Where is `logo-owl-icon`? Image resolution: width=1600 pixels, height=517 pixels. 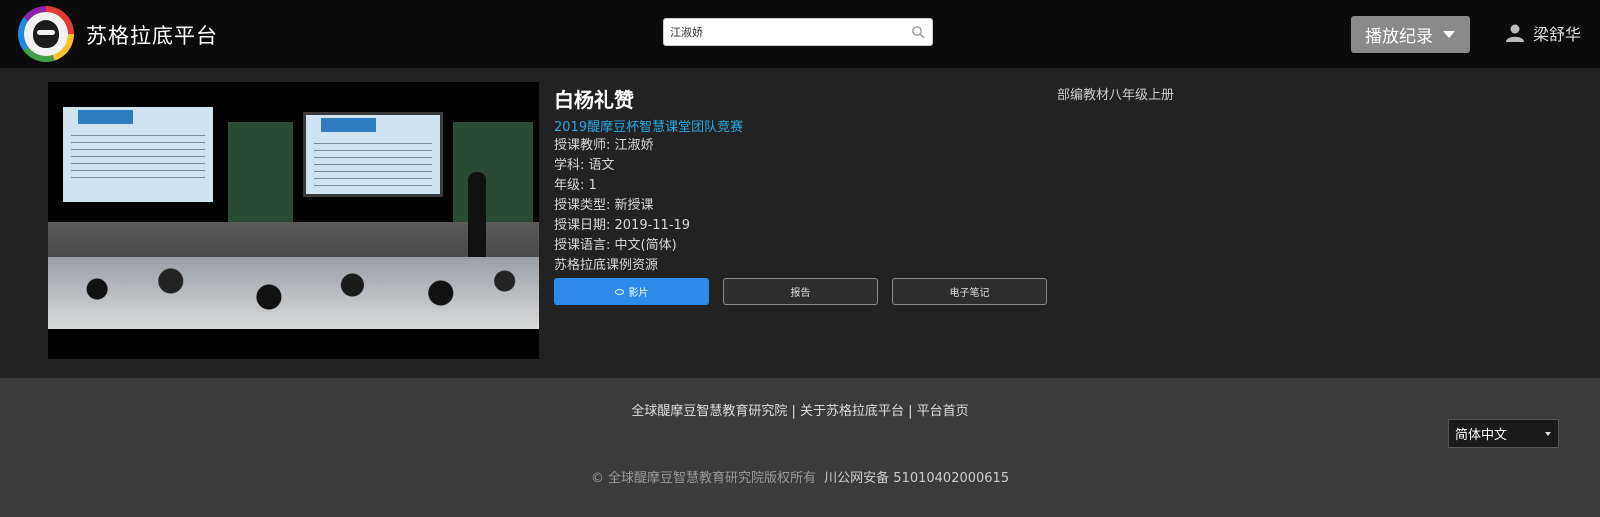 logo-owl-icon is located at coordinates (46, 34).